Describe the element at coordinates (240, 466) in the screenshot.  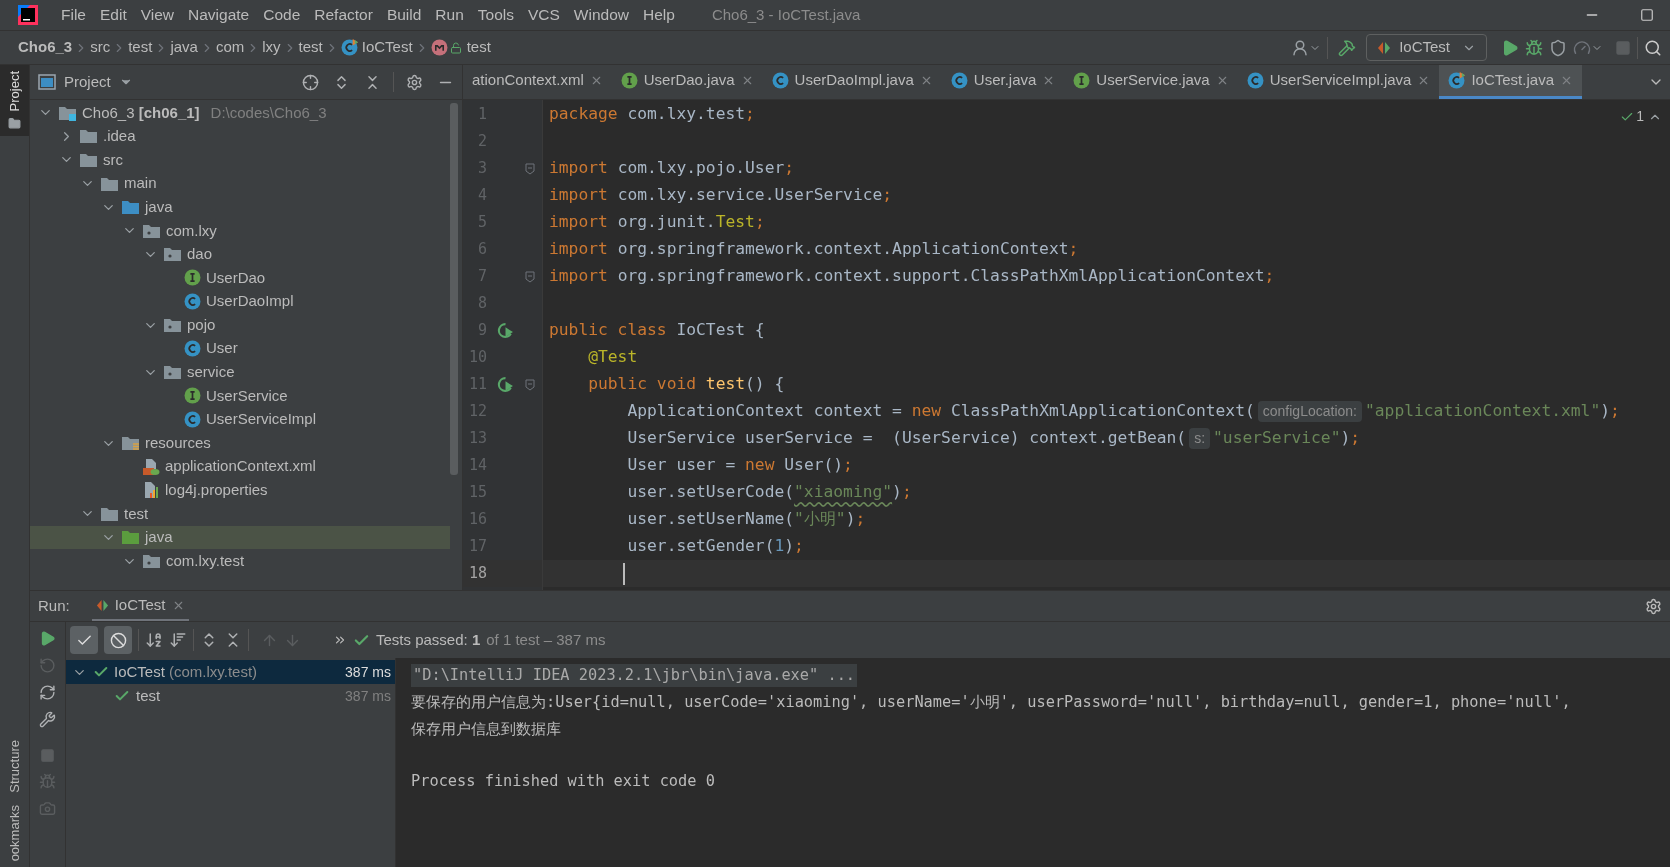
I see `tree-item: applicationContext.xml` at that location.